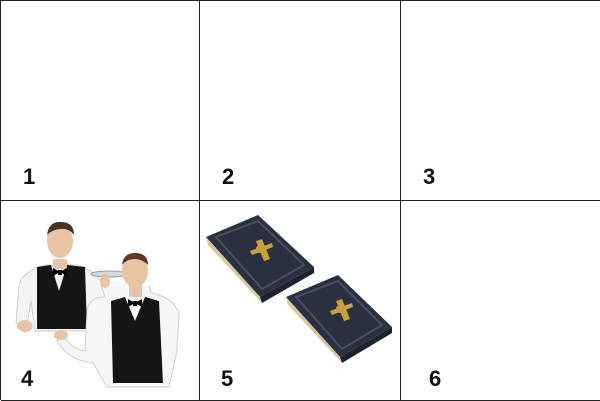 This screenshot has width=600, height=401. Describe the element at coordinates (228, 176) in the screenshot. I see `cell-number: 2` at that location.